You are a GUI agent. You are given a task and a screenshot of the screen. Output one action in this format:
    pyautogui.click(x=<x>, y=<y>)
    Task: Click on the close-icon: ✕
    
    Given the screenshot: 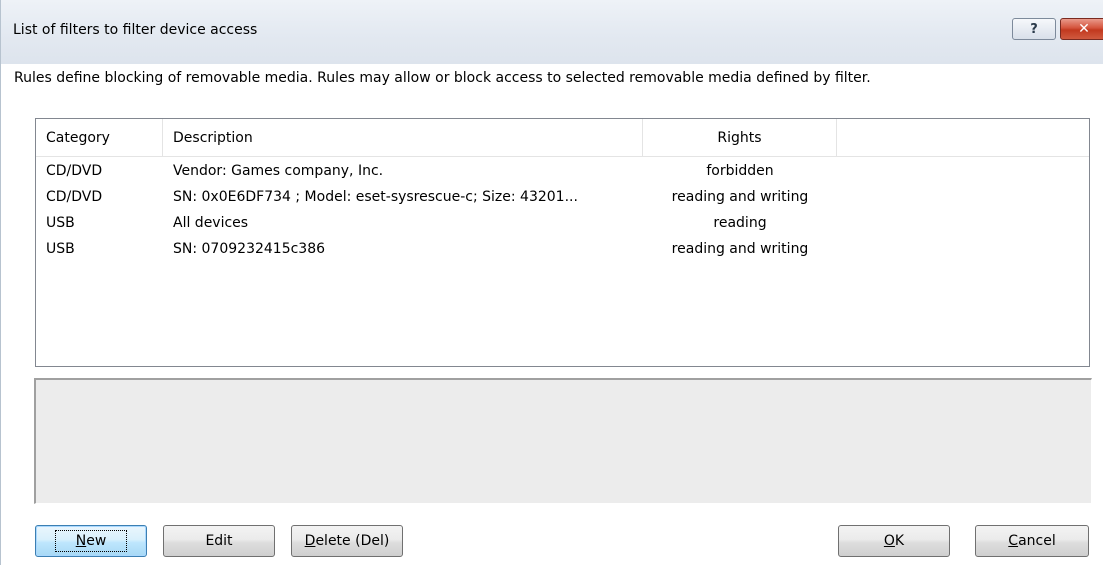 What is the action you would take?
    pyautogui.click(x=1084, y=29)
    